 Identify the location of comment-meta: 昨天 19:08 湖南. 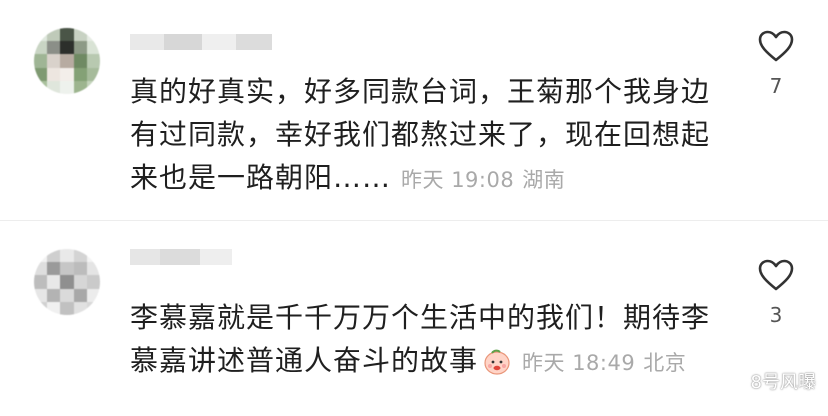
(483, 180).